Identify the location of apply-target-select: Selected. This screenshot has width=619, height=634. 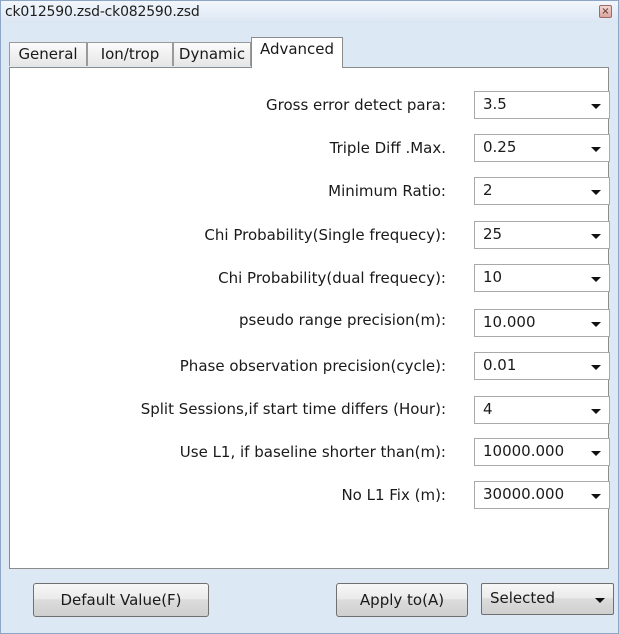
(547, 599).